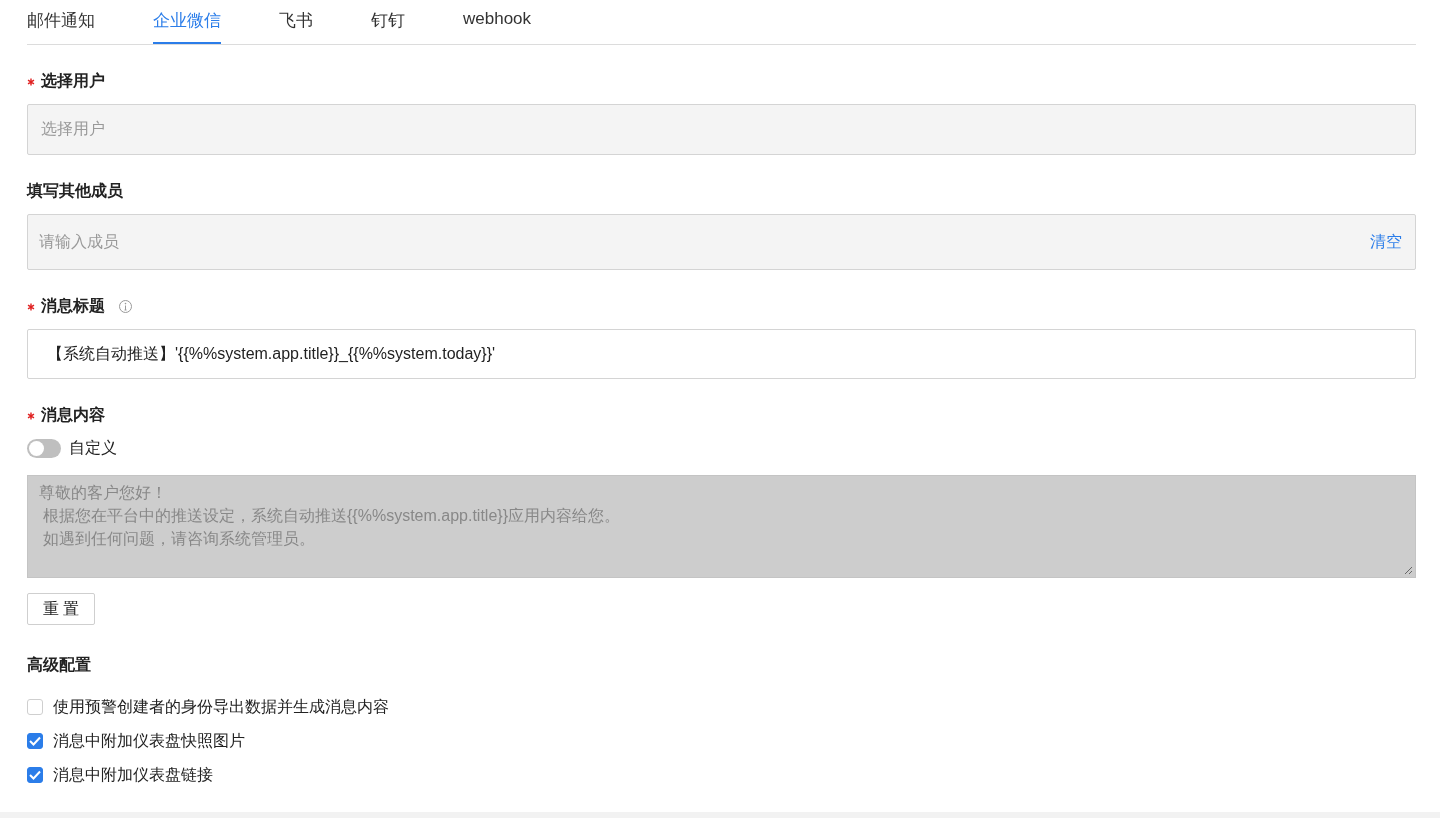 The width and height of the screenshot is (1440, 818). I want to click on field-label: 消息标题, so click(73, 306).